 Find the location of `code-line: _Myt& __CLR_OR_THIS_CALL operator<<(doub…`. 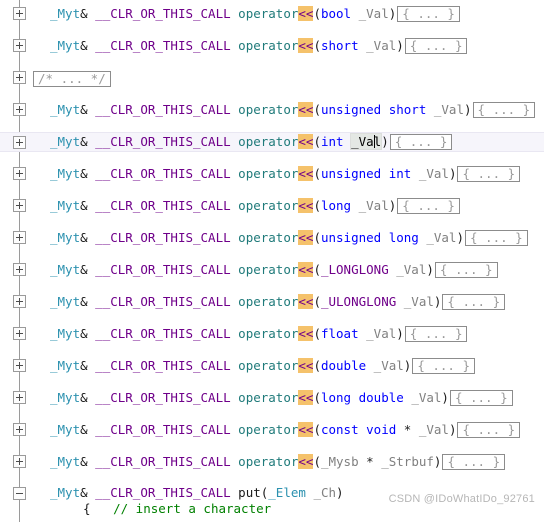

code-line: _Myt& __CLR_OR_THIS_CALL operator<<(doub… is located at coordinates (272, 365).